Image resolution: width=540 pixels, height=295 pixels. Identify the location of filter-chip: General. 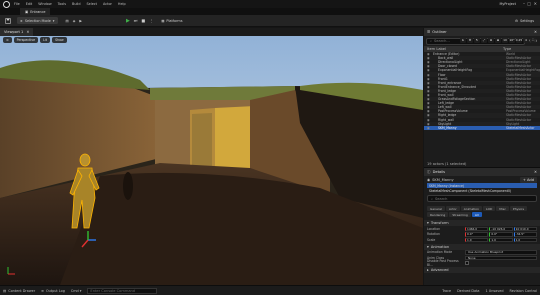
(436, 208).